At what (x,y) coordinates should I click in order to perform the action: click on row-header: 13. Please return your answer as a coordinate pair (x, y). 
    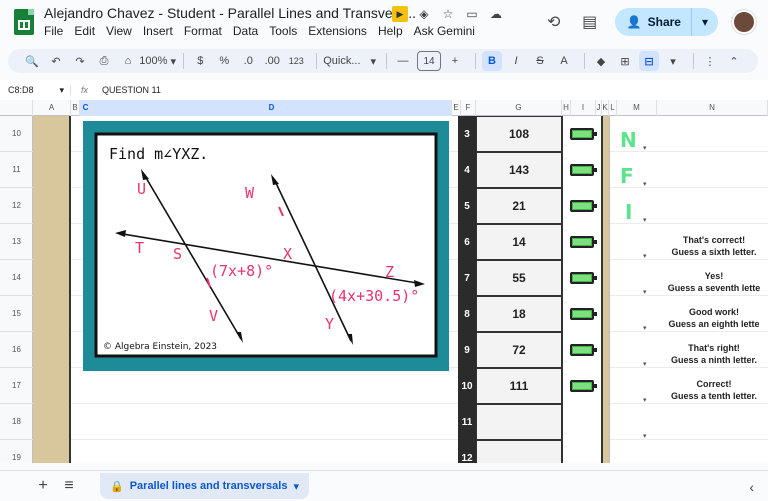
    Looking at the image, I should click on (16, 242).